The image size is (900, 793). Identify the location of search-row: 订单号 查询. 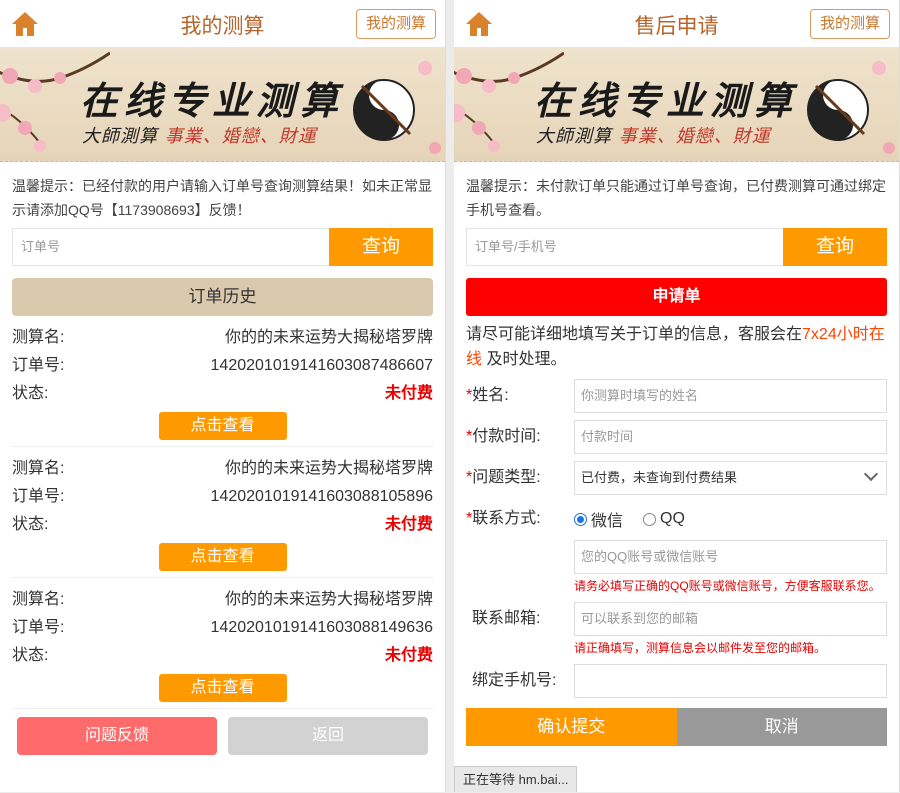
(222, 247).